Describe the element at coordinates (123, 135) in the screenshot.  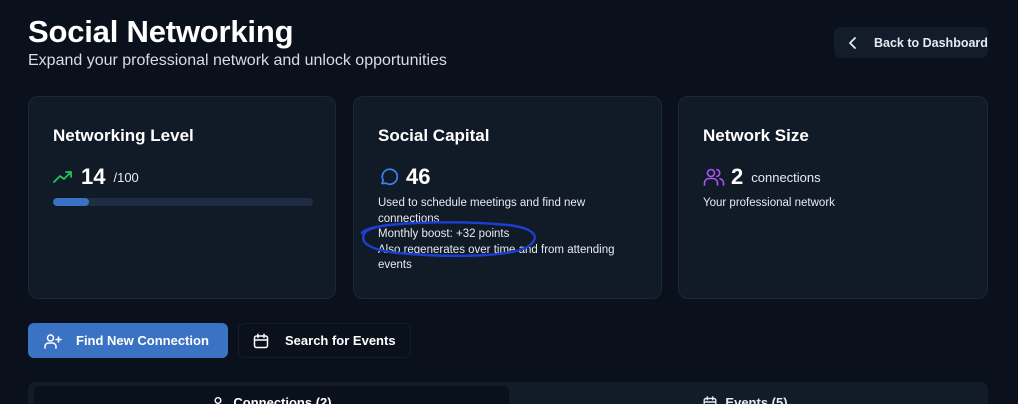
I see `card-title: Networking Level` at that location.